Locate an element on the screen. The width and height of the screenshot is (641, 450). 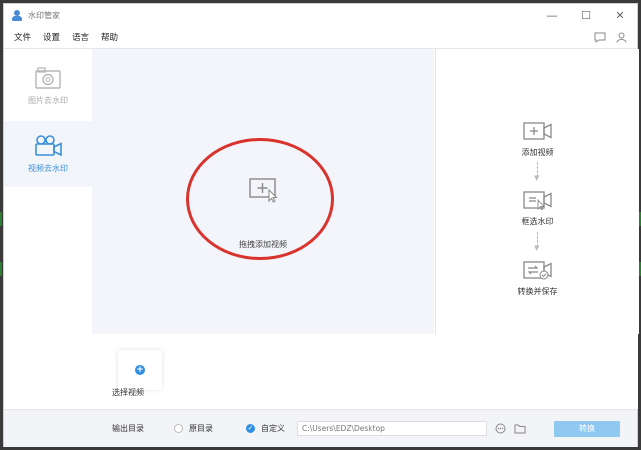
select-video-button: + is located at coordinates (140, 370).